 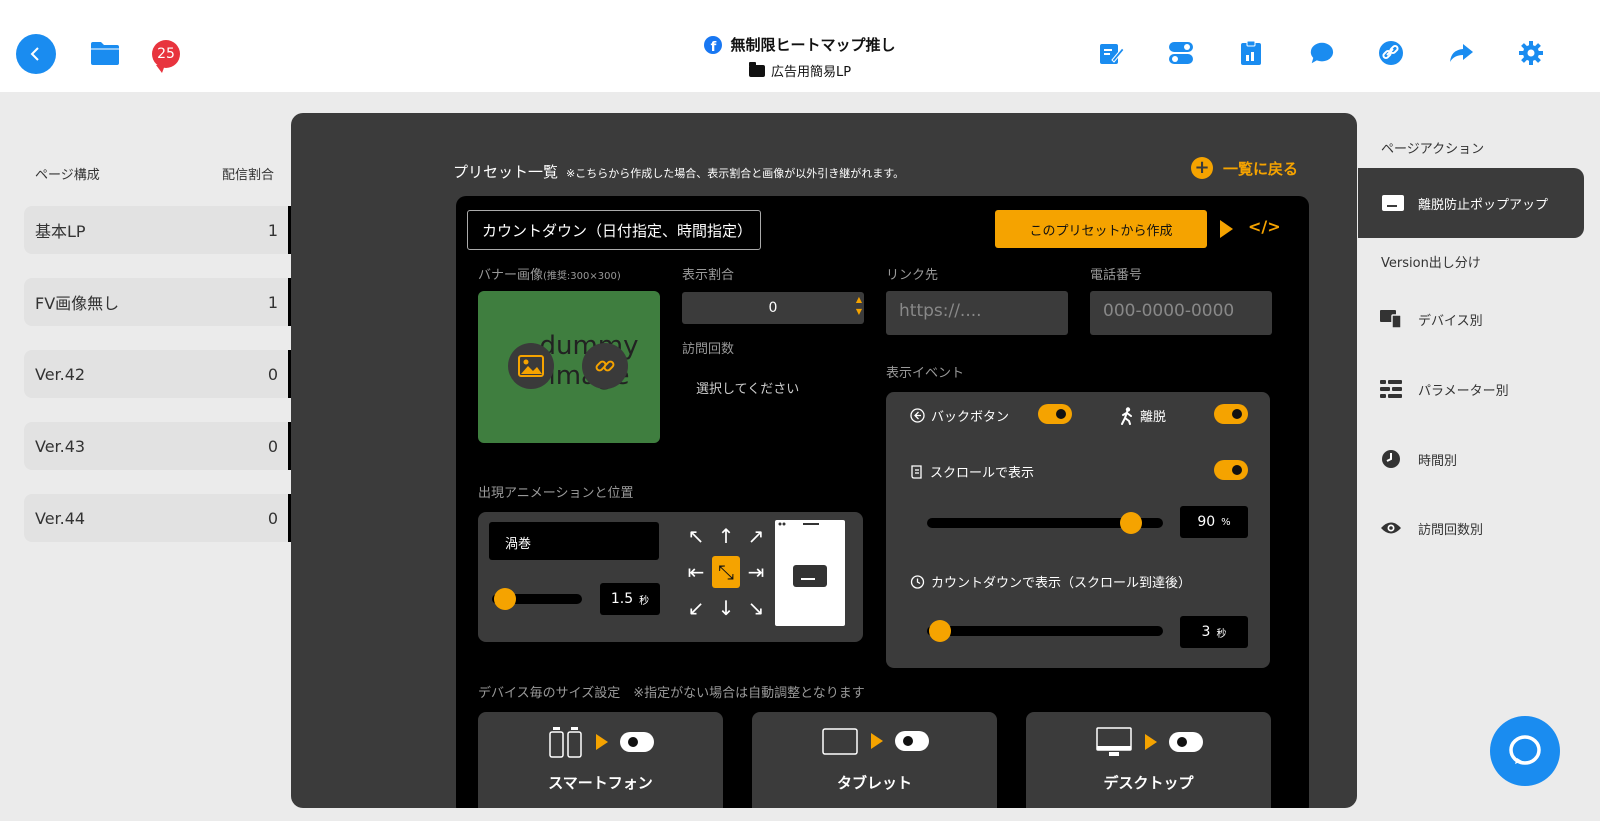 What do you see at coordinates (600, 760) in the screenshot?
I see `device-card-smartphone: スマートフォン` at bounding box center [600, 760].